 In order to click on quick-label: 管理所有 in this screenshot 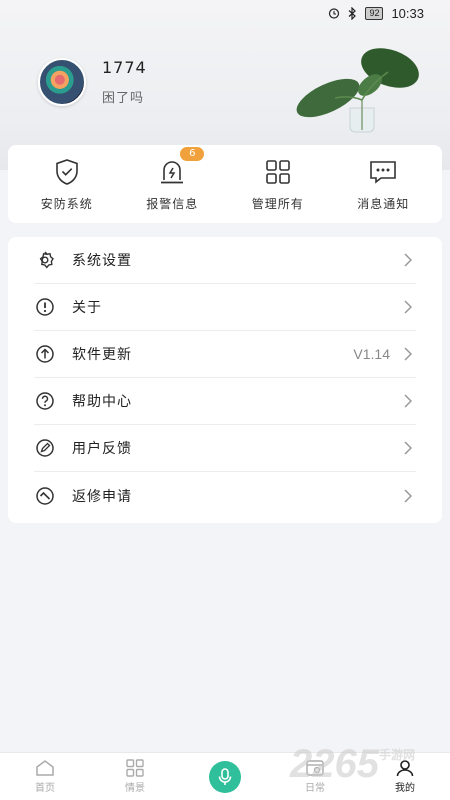, I will do `click(277, 203)`.